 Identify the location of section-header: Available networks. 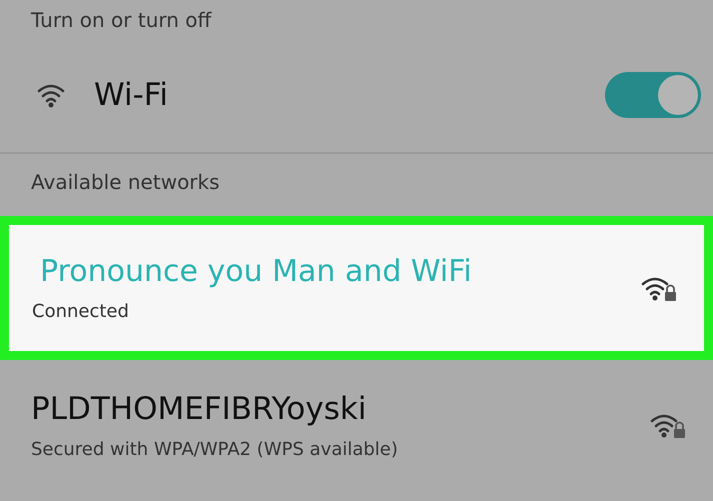
(125, 182).